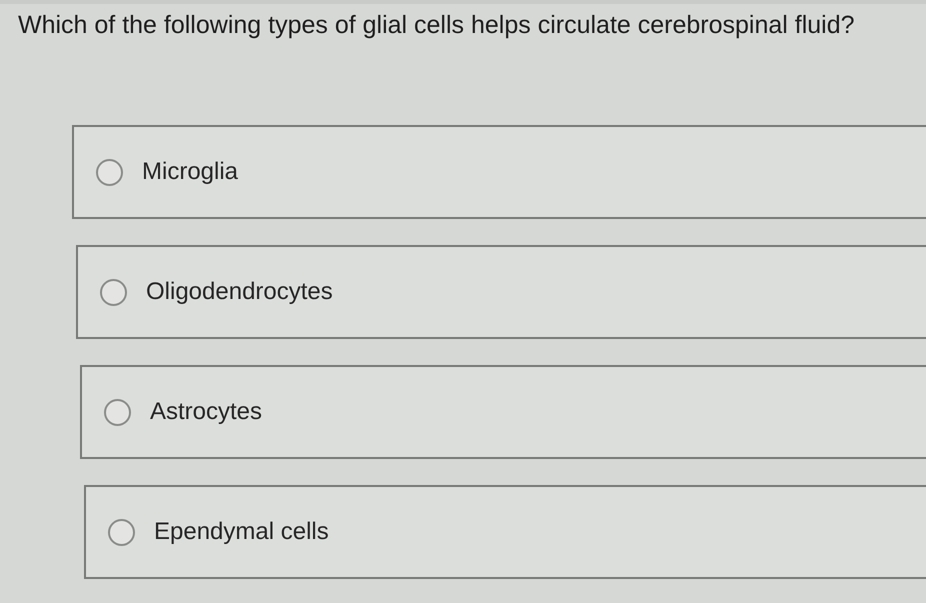  I want to click on question-text: Which of the following types of glial cells helps circulate cerebrospinal fluid?, so click(437, 25).